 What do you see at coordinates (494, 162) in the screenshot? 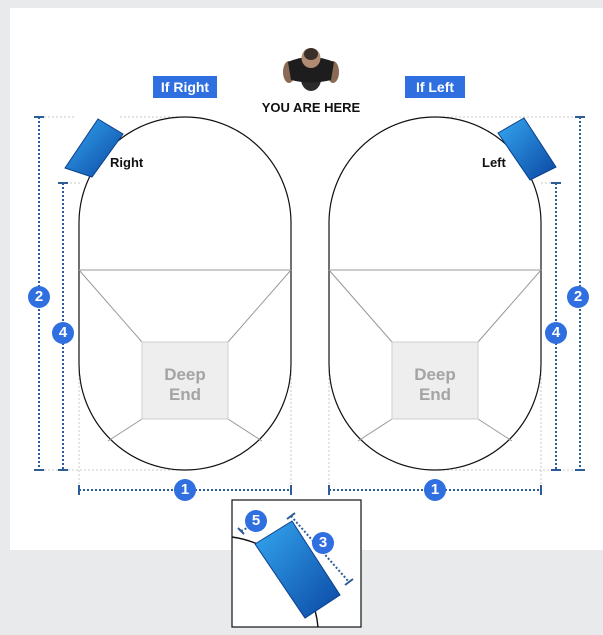
I see `step-left-label: Left` at bounding box center [494, 162].